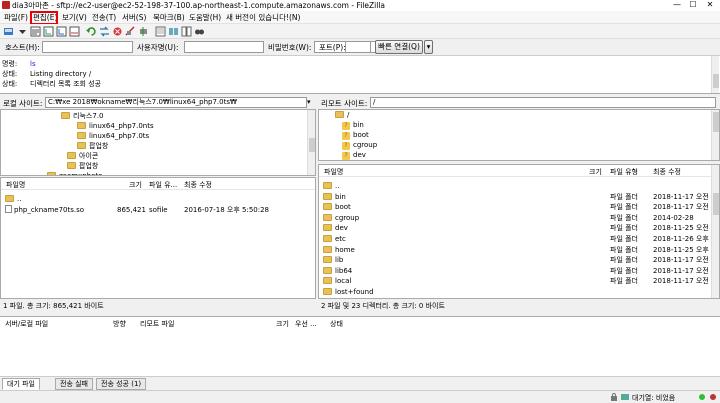 Image resolution: width=720 pixels, height=403 pixels. Describe the element at coordinates (515, 271) in the screenshot. I see `table-row: lib64 파일 폴더 2018-11-17 오전` at that location.